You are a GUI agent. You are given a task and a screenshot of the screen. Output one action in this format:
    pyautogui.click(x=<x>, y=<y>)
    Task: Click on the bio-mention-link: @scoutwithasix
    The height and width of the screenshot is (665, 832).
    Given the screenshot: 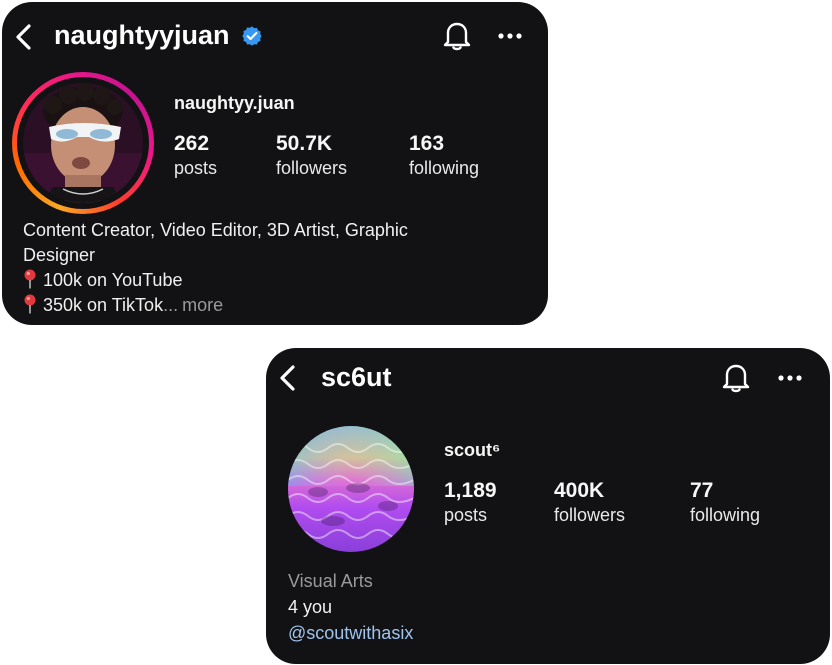 What is the action you would take?
    pyautogui.click(x=350, y=633)
    